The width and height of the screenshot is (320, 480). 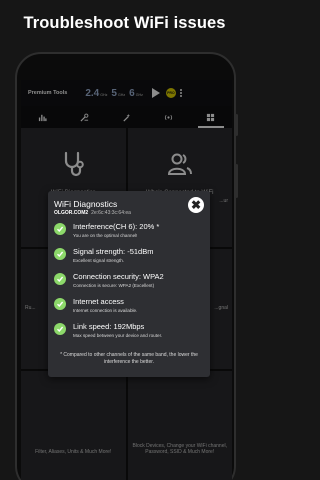 I want to click on diagnostic-title: Interference(CH 6): 20% *, so click(x=116, y=226).